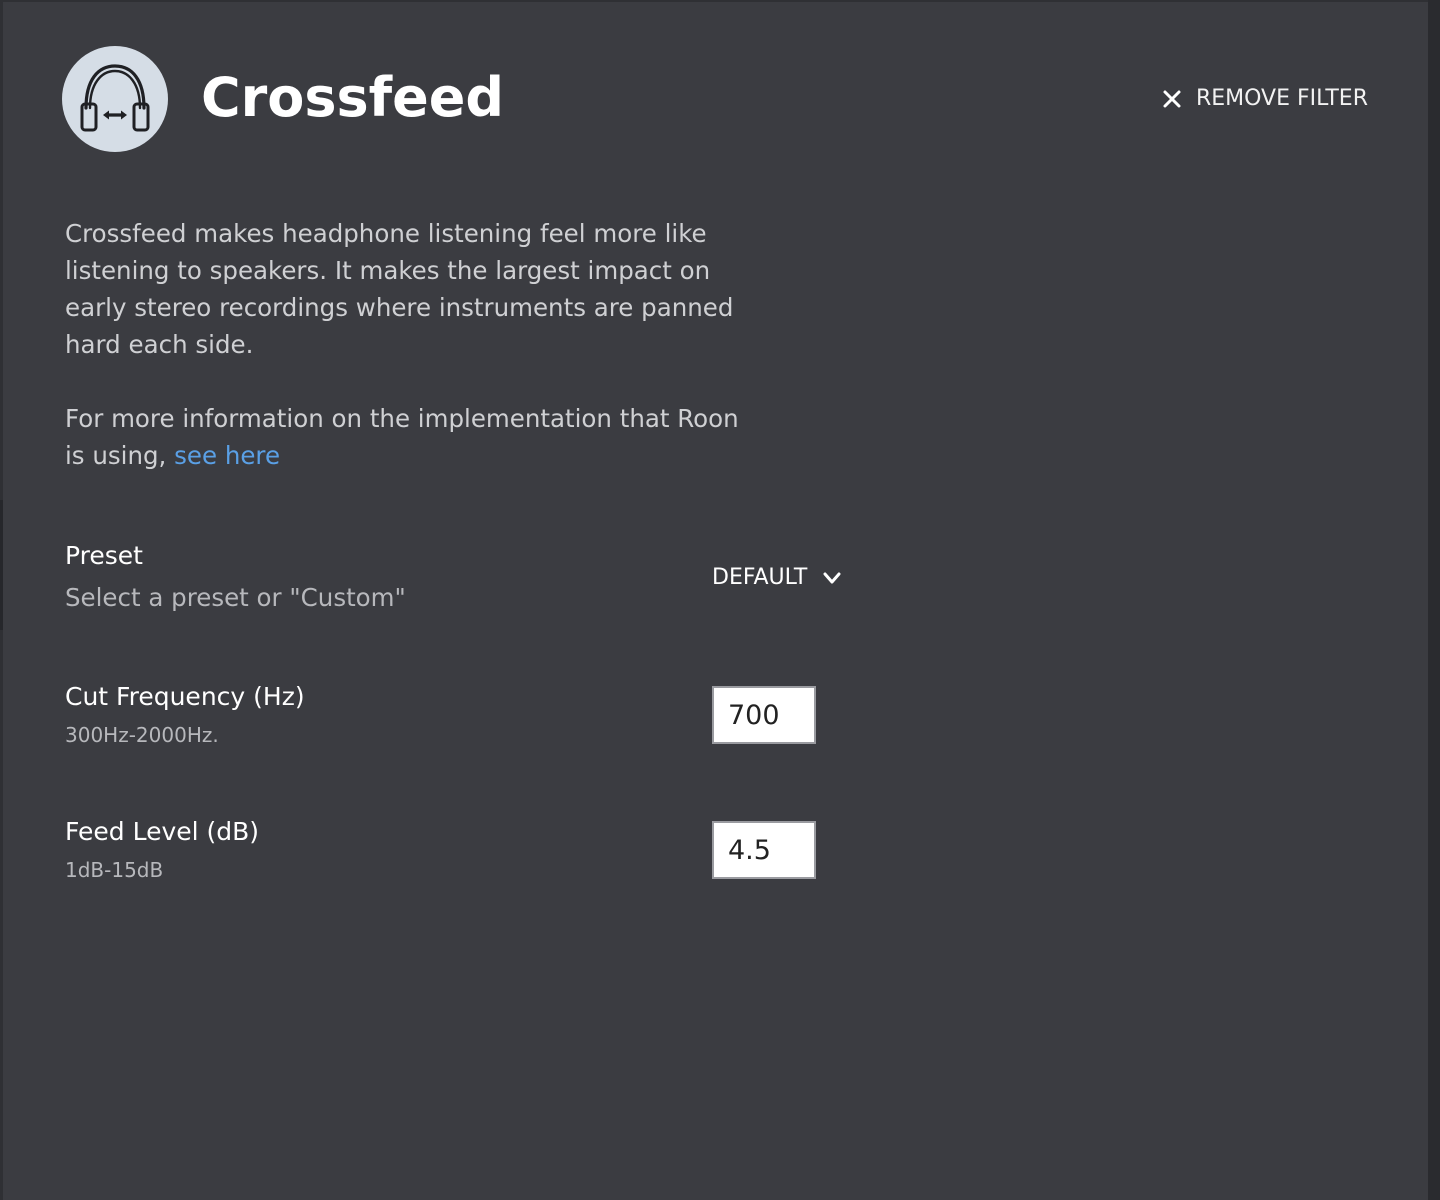 The image size is (1440, 1200). I want to click on remove-filter-button: REMOVE FILTER, so click(1265, 98).